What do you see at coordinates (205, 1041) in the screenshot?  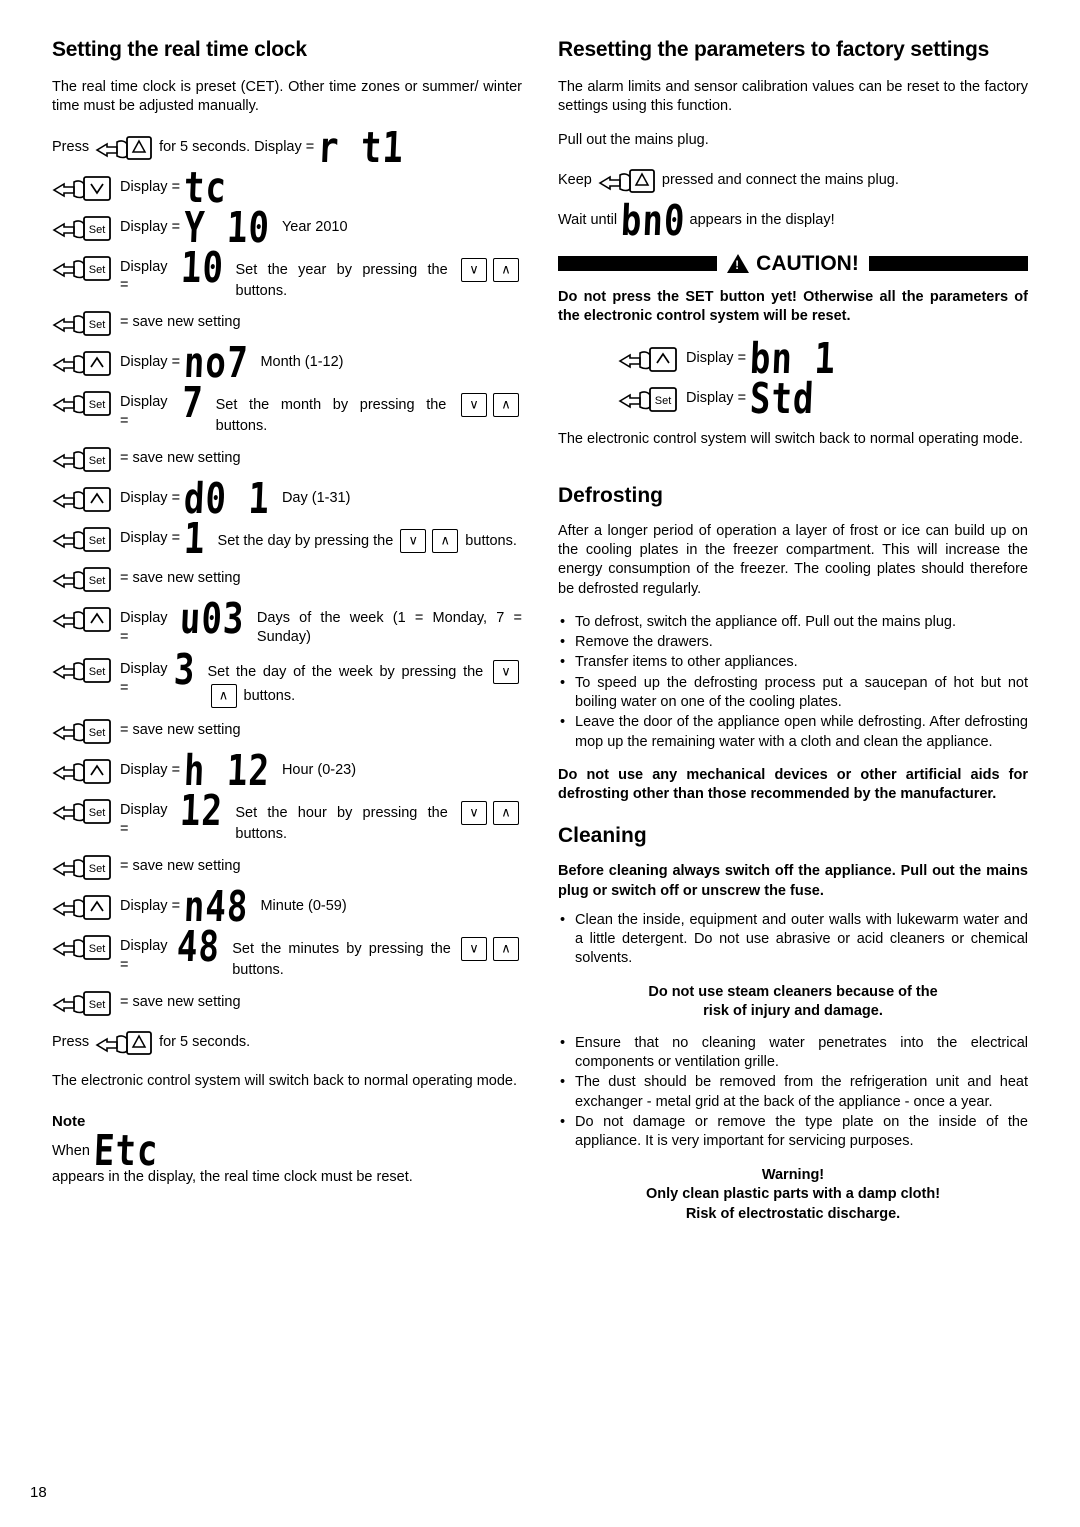 I see `press-end-post-label: for 5 seconds.` at bounding box center [205, 1041].